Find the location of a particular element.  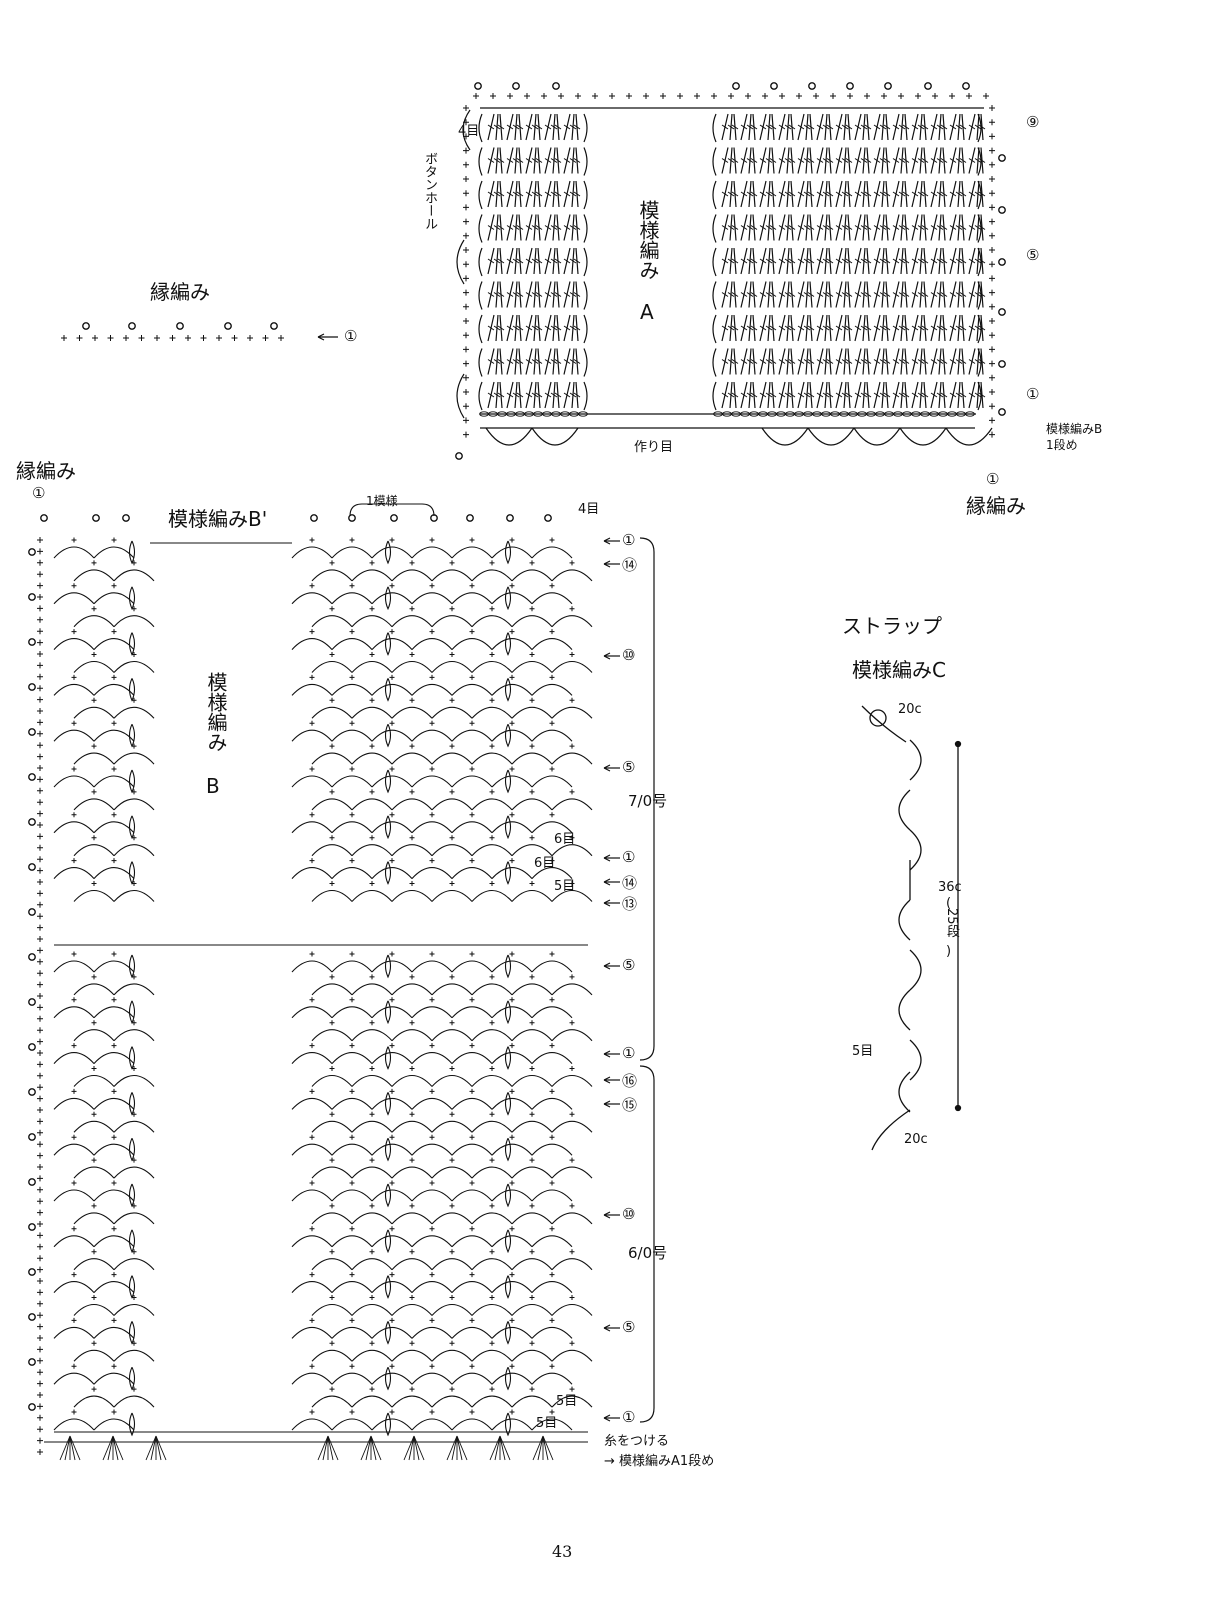

needle-size-upper: 7/0号 is located at coordinates (648, 801).